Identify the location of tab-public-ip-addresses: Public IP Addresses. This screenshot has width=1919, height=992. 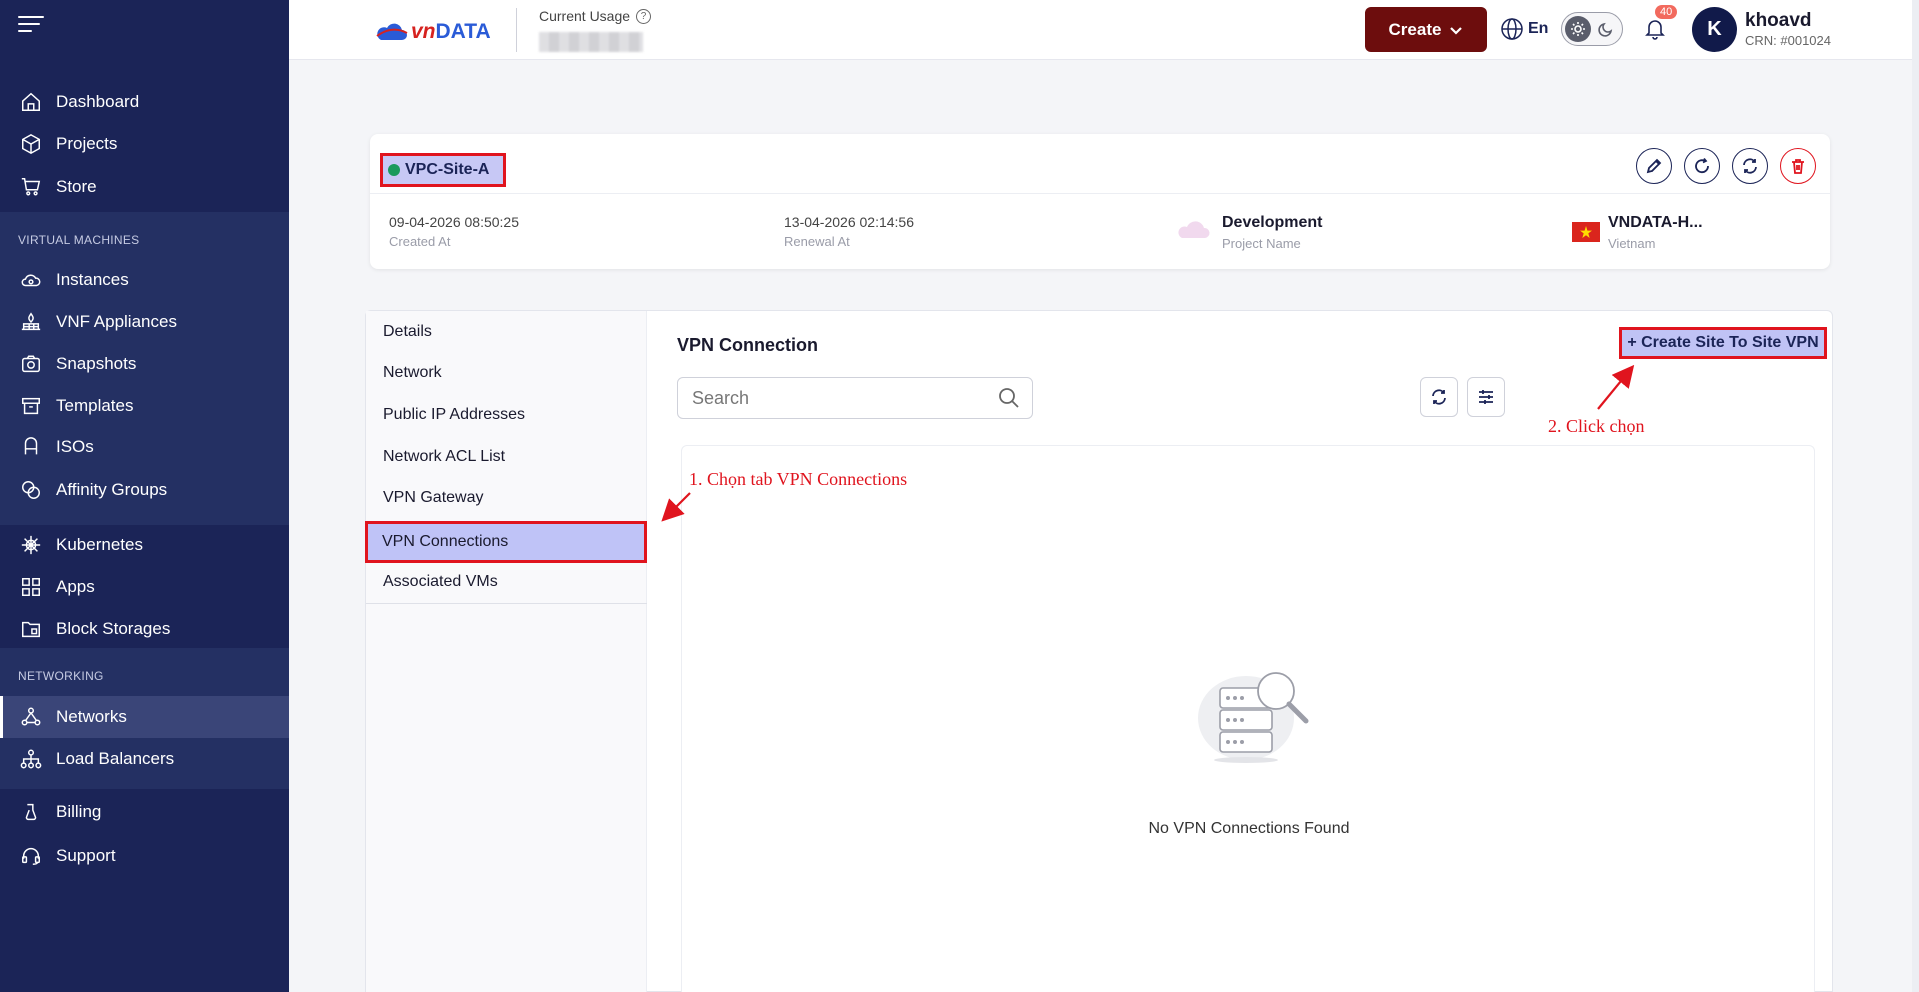
(506, 415).